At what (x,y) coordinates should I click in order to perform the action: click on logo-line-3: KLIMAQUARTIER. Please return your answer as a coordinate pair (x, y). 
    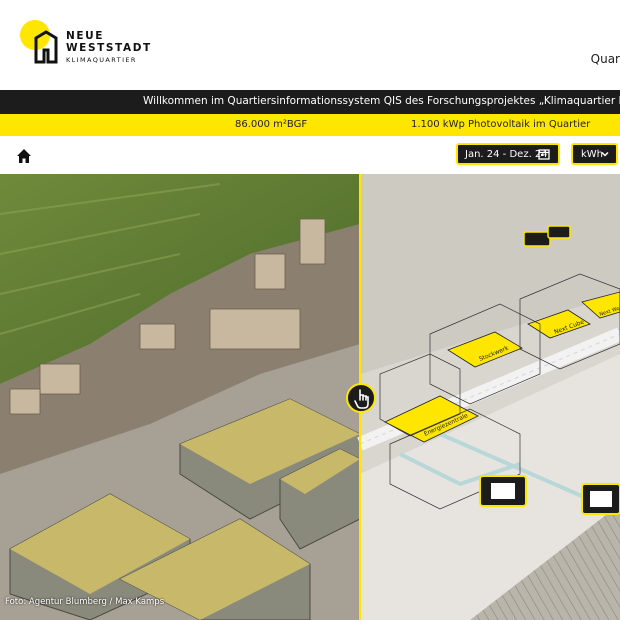
    Looking at the image, I should click on (101, 60).